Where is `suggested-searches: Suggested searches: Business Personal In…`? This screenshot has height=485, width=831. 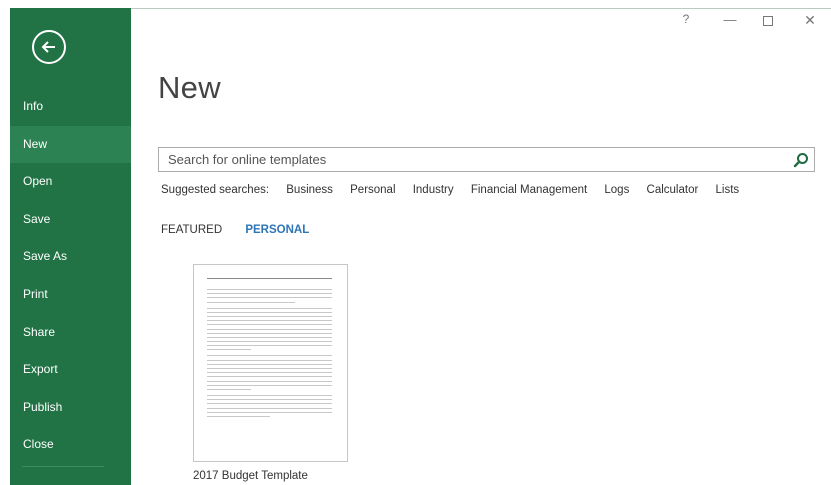 suggested-searches: Suggested searches: Business Personal In… is located at coordinates (457, 190).